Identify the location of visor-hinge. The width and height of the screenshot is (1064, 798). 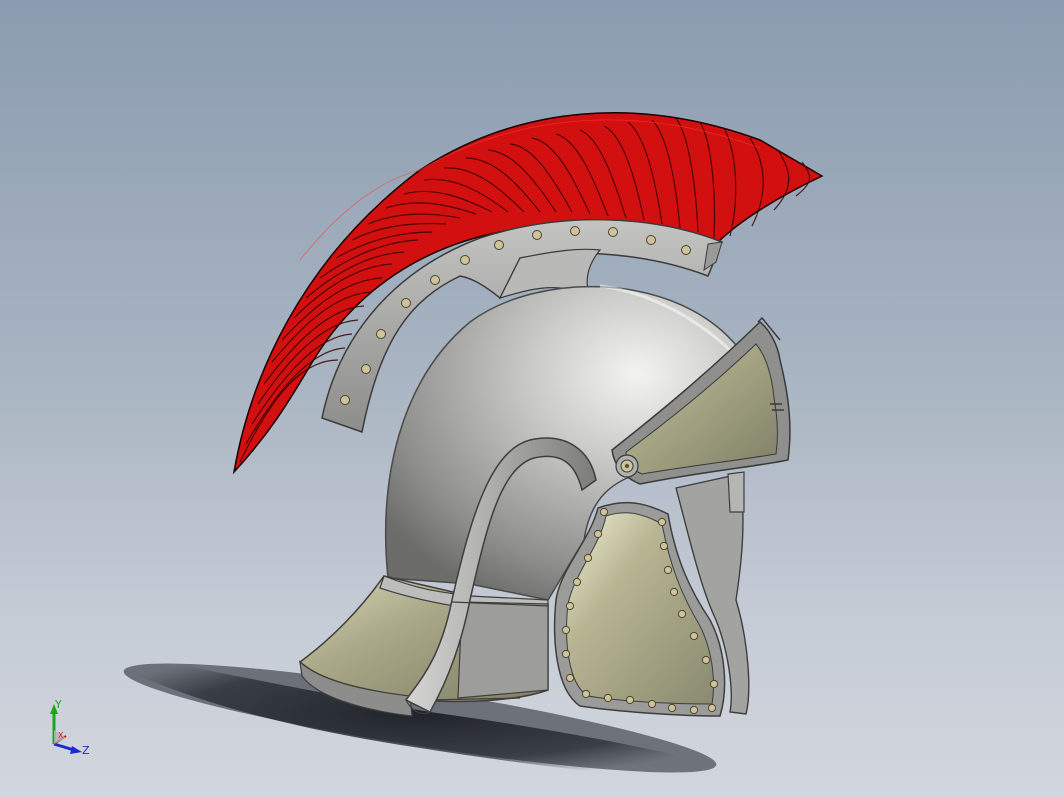
(627, 466).